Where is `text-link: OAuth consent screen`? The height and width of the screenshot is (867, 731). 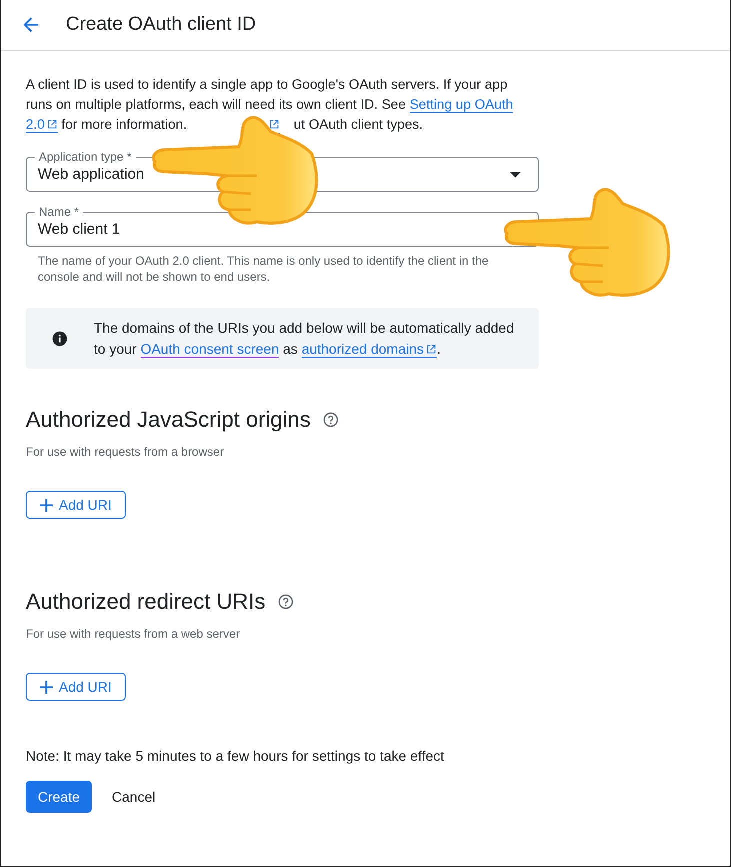
text-link: OAuth consent screen is located at coordinates (210, 349).